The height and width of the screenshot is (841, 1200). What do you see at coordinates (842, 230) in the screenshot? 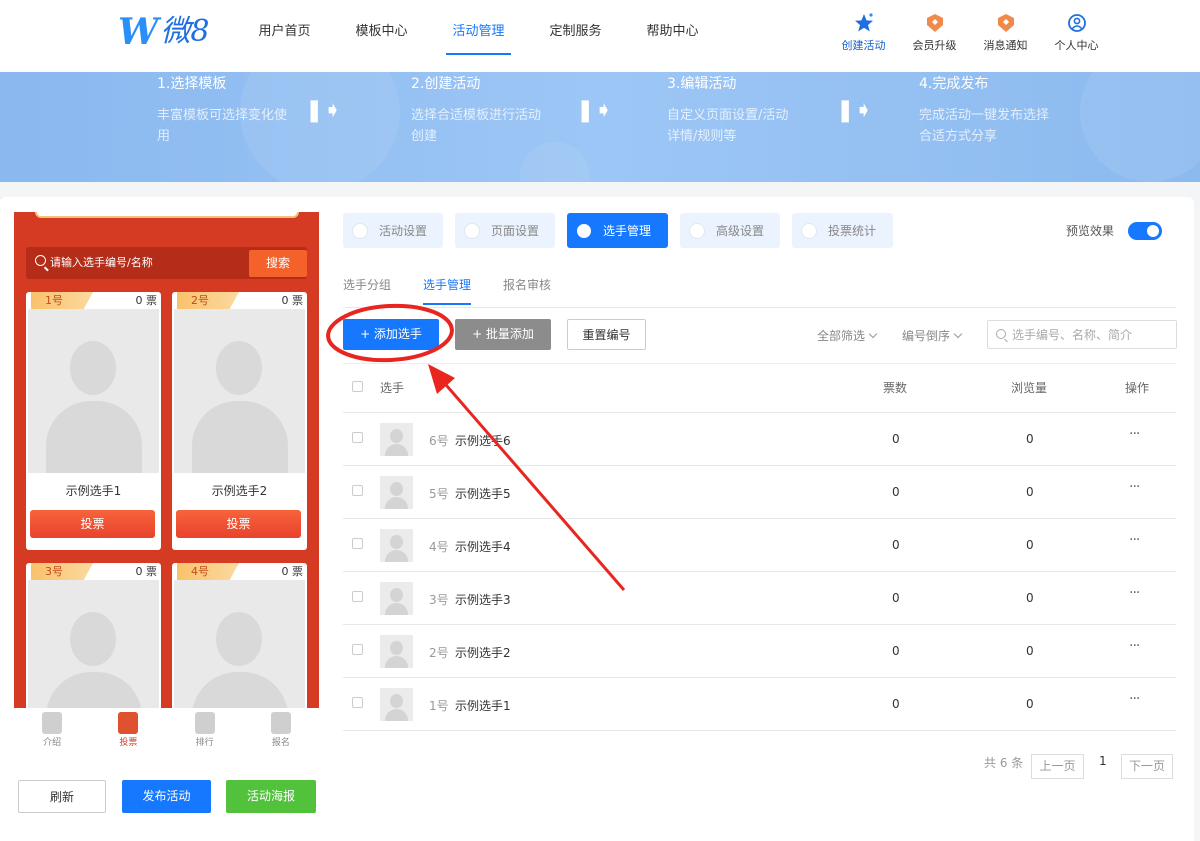
I see `tab-vote-statistics: 投票统计` at bounding box center [842, 230].